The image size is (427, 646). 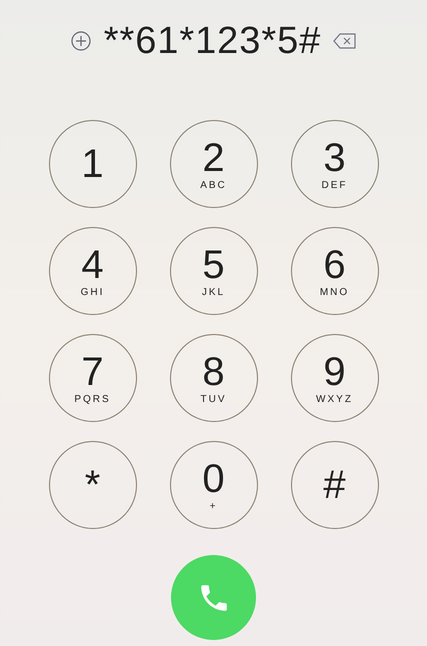 What do you see at coordinates (334, 378) in the screenshot?
I see `dial-key: 9 WXYZ` at bounding box center [334, 378].